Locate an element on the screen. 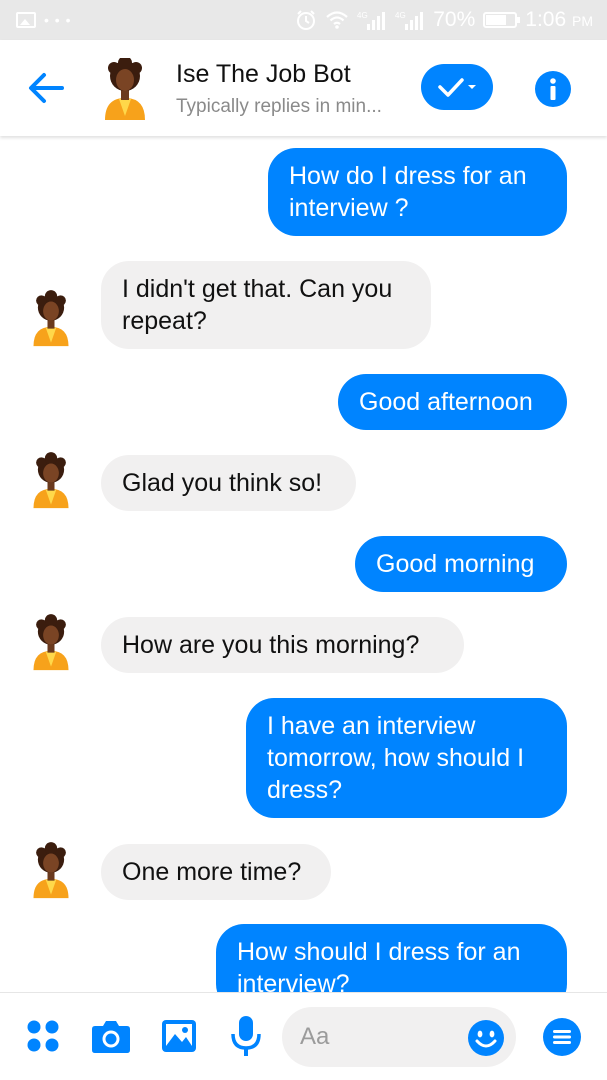  check-dropdown-button is located at coordinates (457, 87).